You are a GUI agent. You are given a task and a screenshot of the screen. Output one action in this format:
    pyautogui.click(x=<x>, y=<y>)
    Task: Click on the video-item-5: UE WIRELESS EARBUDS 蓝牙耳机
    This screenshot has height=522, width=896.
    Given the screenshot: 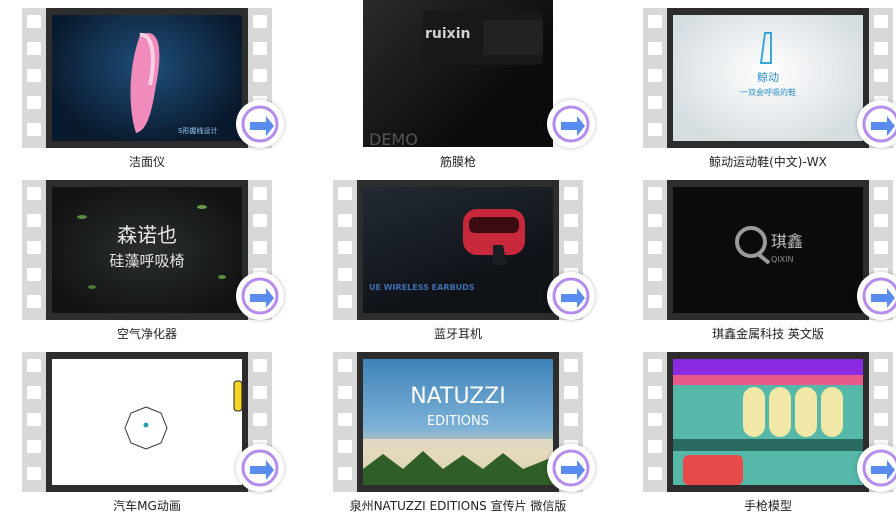 What is the action you would take?
    pyautogui.click(x=464, y=265)
    